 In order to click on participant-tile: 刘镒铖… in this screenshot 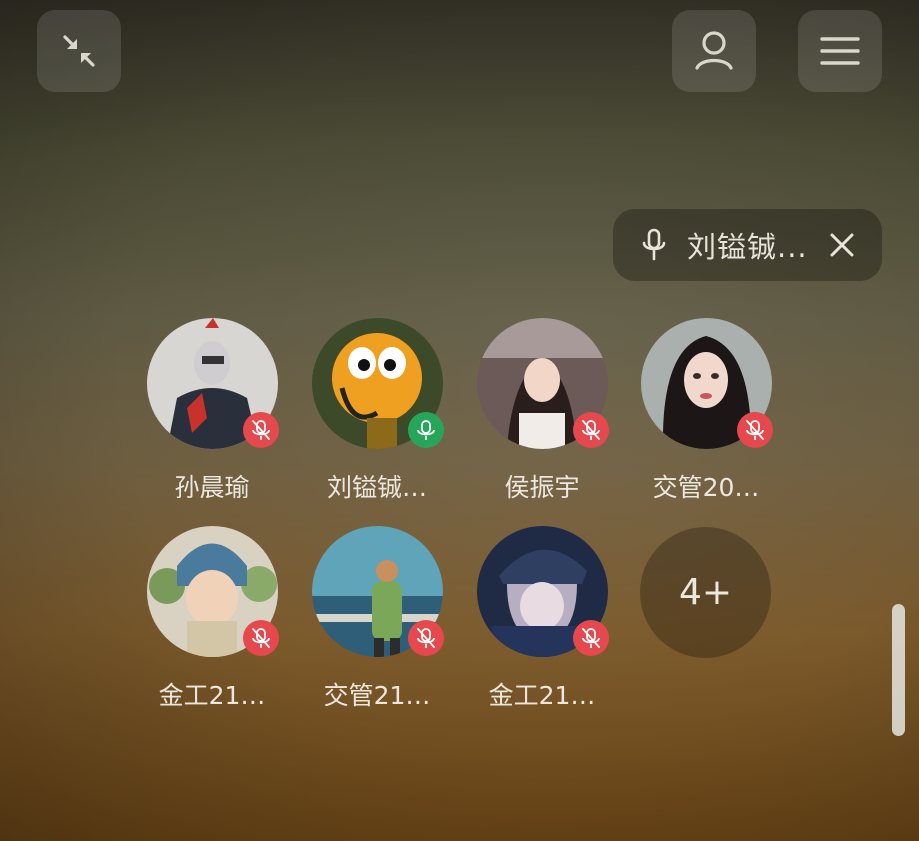, I will do `click(377, 423)`.